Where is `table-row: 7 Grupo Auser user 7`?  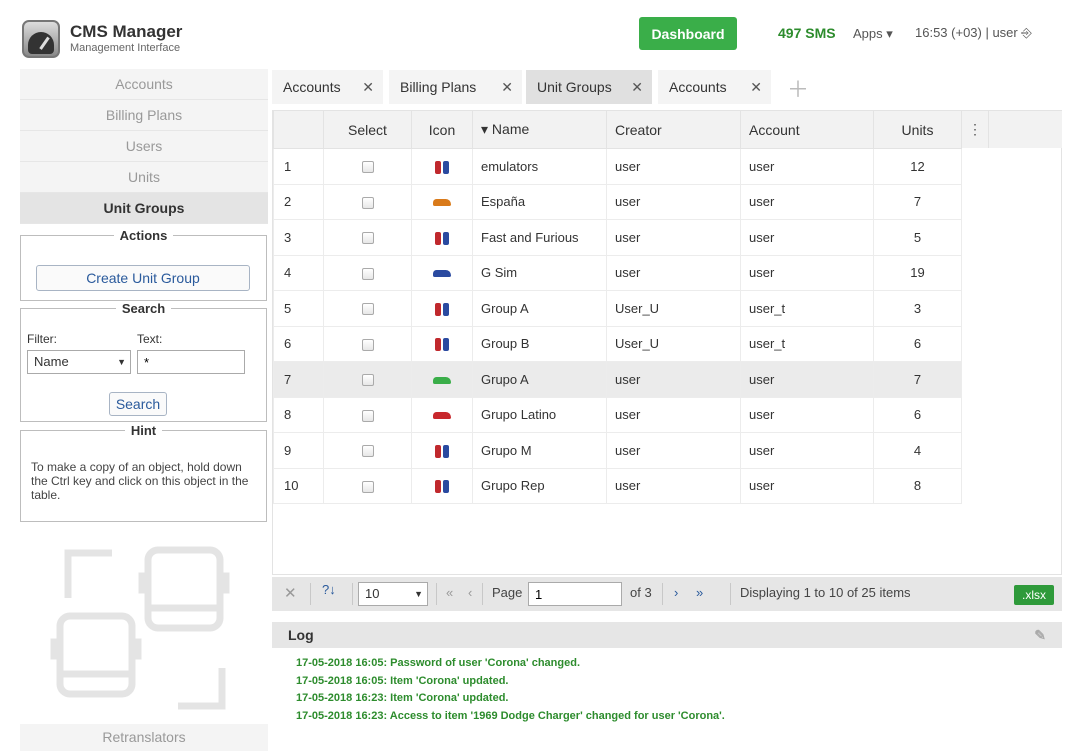
table-row: 7 Grupo Auser user 7 is located at coordinates (617, 379).